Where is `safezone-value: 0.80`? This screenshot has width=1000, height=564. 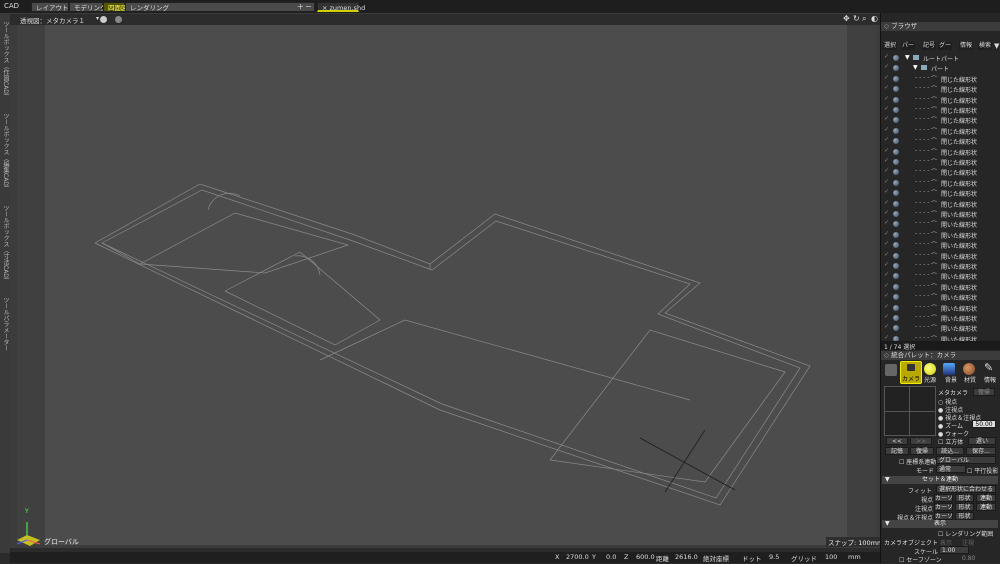
safezone-value: 0.80 is located at coordinates (968, 558).